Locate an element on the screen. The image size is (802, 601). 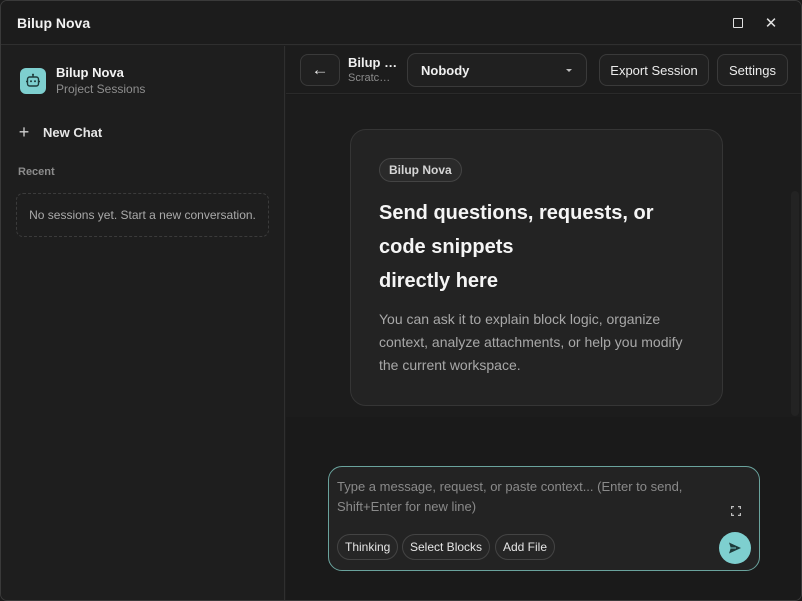
maximize-button is located at coordinates (738, 23).